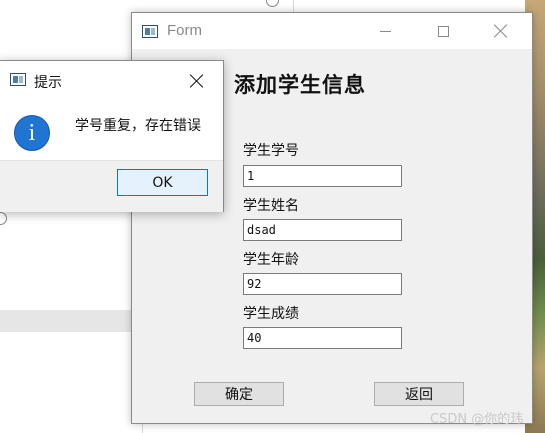 This screenshot has height=433, width=545. I want to click on student-name-label: 学生姓名, so click(271, 206).